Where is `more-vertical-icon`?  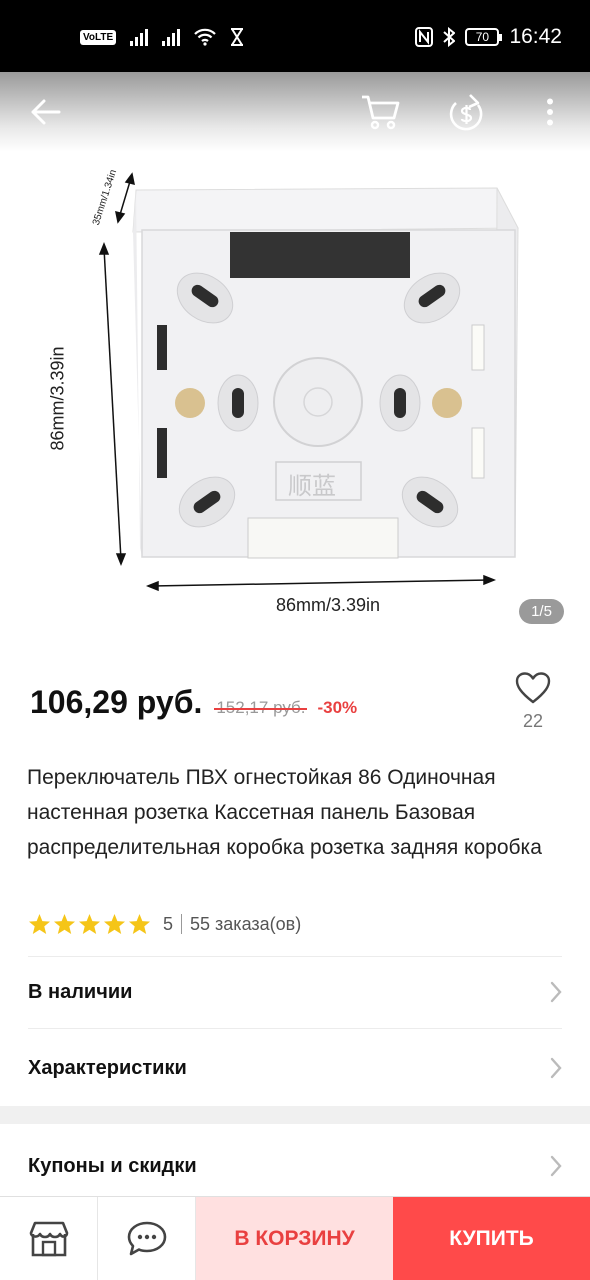
more-vertical-icon is located at coordinates (550, 112).